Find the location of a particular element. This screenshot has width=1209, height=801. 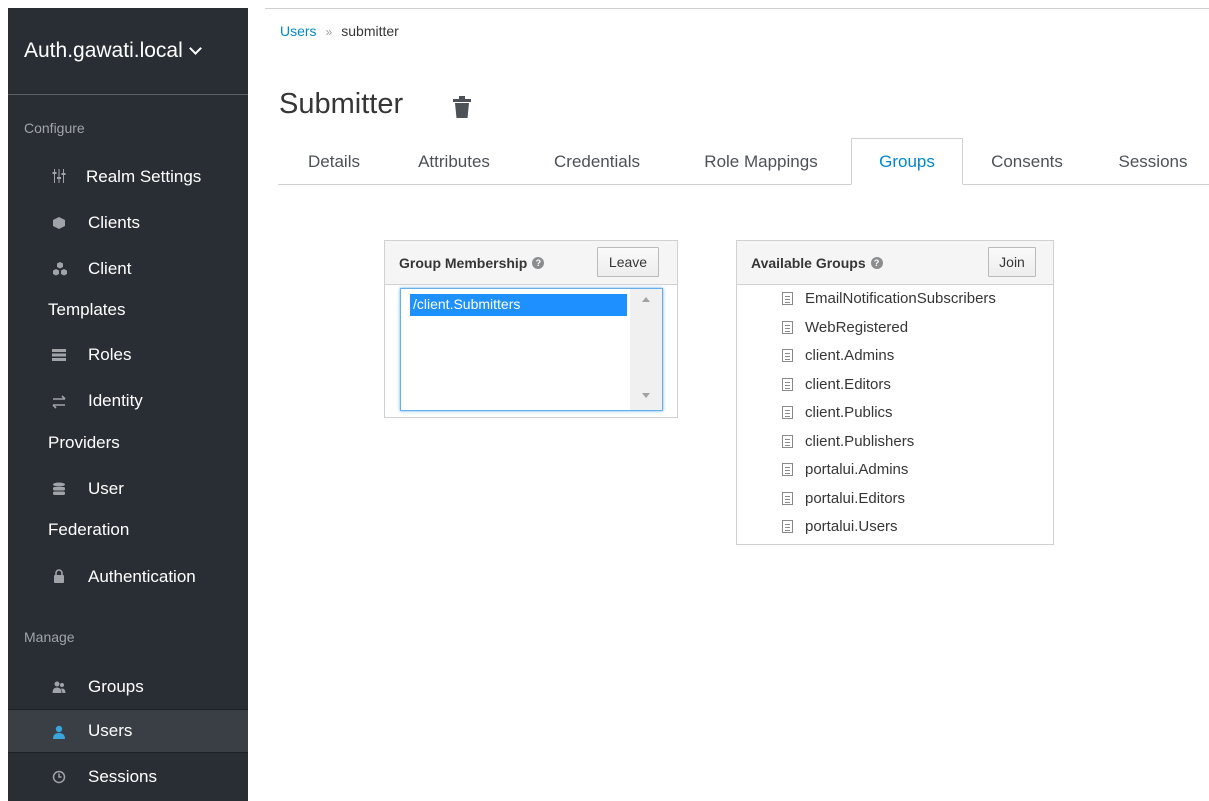

sidebar-item-label: Clients is located at coordinates (114, 222).